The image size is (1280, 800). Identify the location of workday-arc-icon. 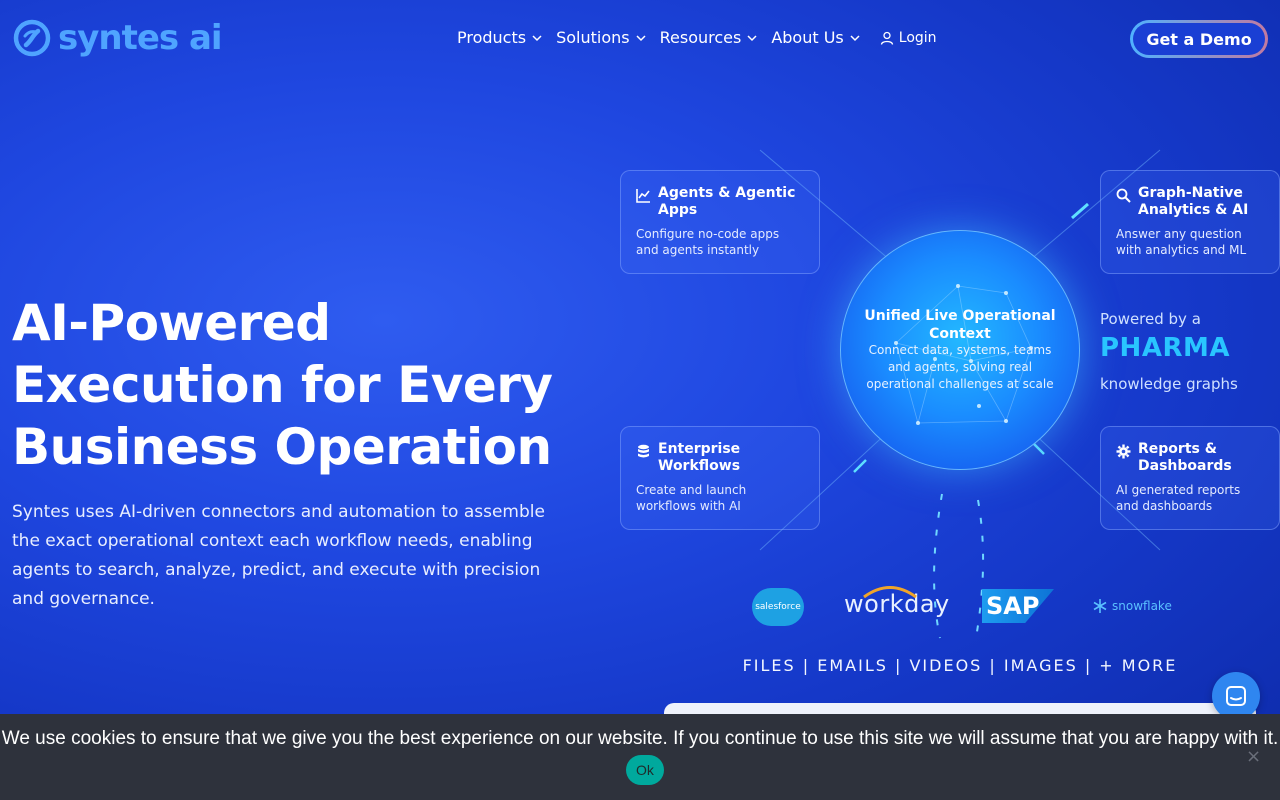
(890, 592).